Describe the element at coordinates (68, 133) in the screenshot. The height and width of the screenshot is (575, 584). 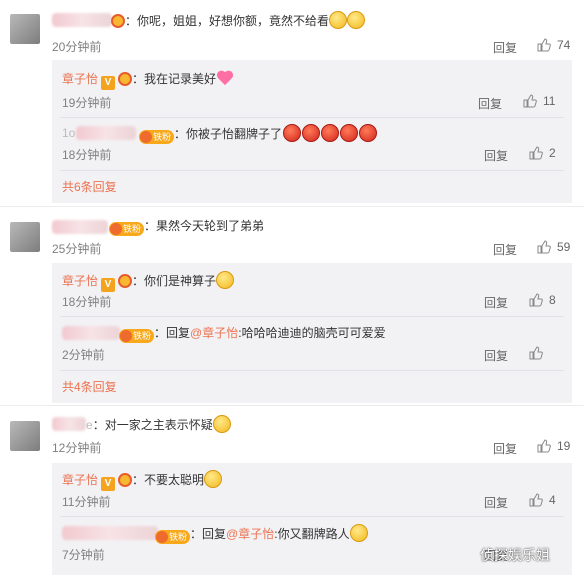
I see `reply-author-fragment: 1o` at that location.